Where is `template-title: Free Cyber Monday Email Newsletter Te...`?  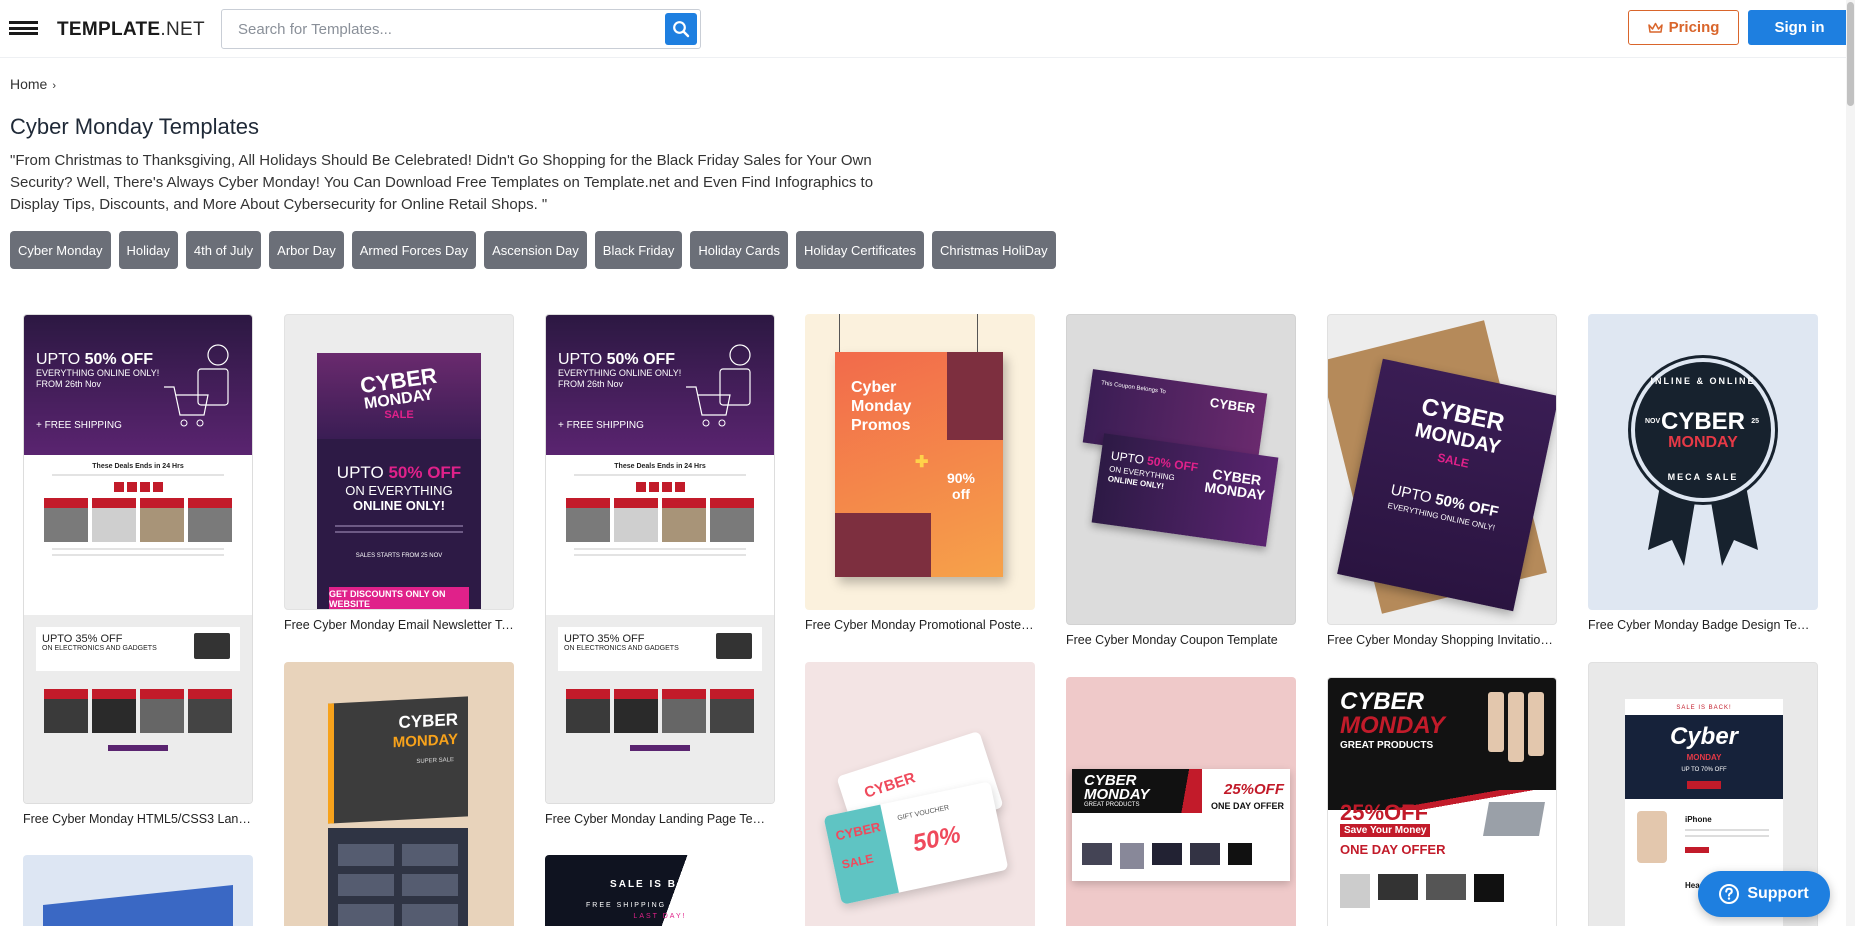
template-title: Free Cyber Monday Email Newsletter Te... is located at coordinates (399, 625).